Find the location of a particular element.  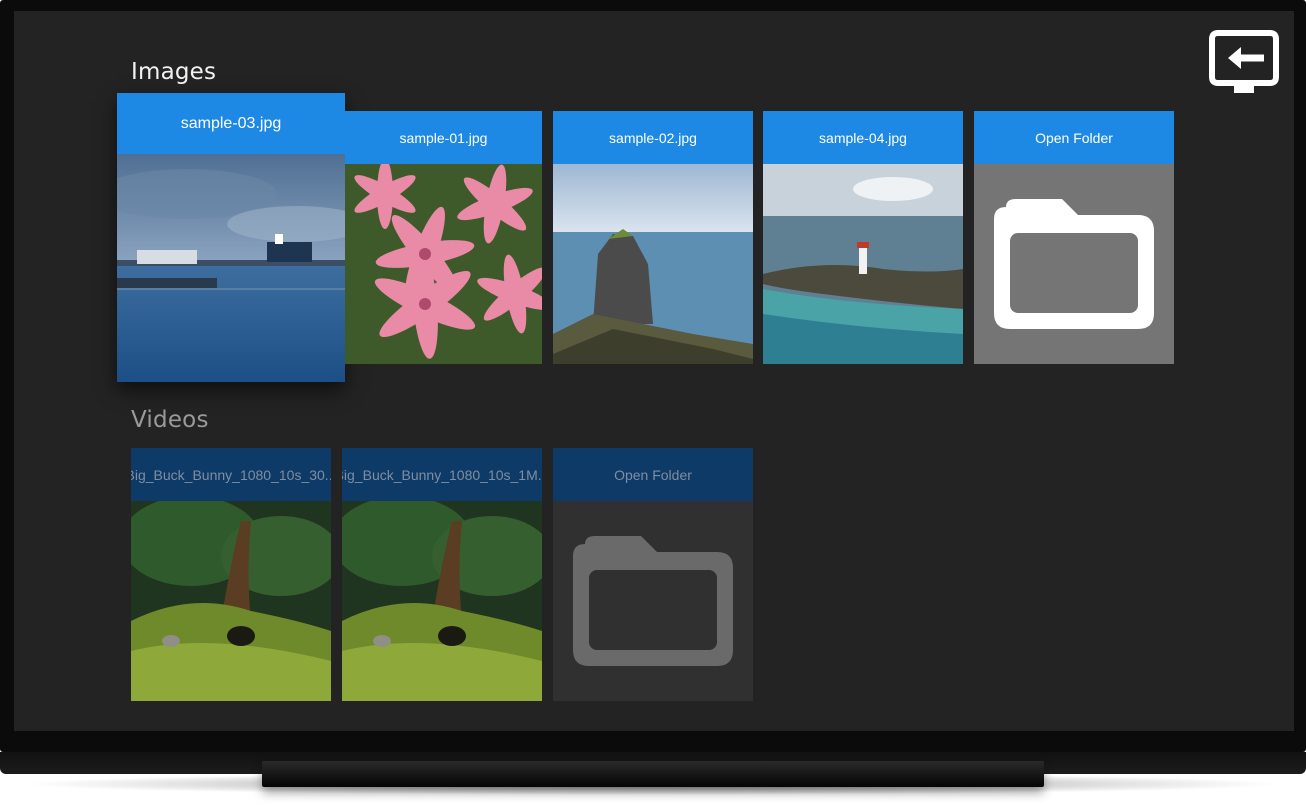

image-card-title: sample-02.jpg is located at coordinates (653, 137).